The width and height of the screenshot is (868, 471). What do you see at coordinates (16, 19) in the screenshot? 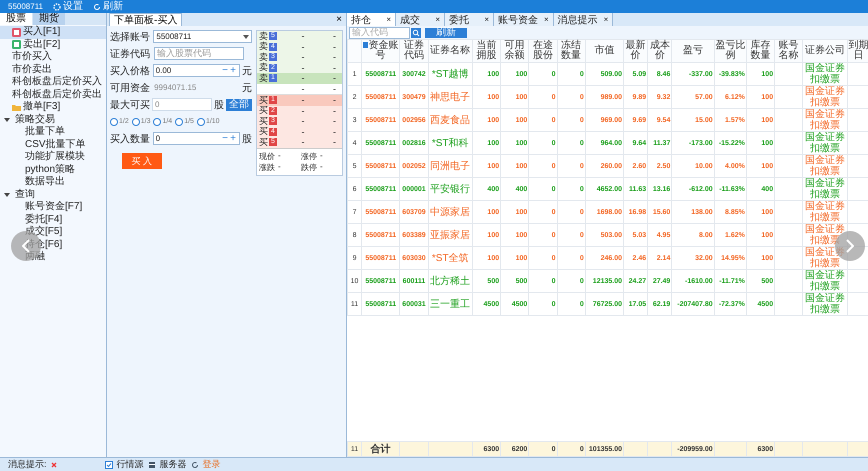
I see `sidebar-tab: 股票` at bounding box center [16, 19].